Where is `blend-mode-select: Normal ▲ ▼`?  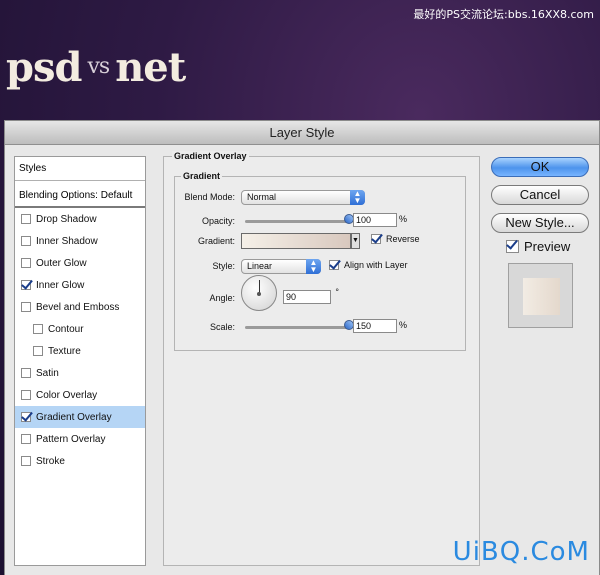 blend-mode-select: Normal ▲ ▼ is located at coordinates (303, 197).